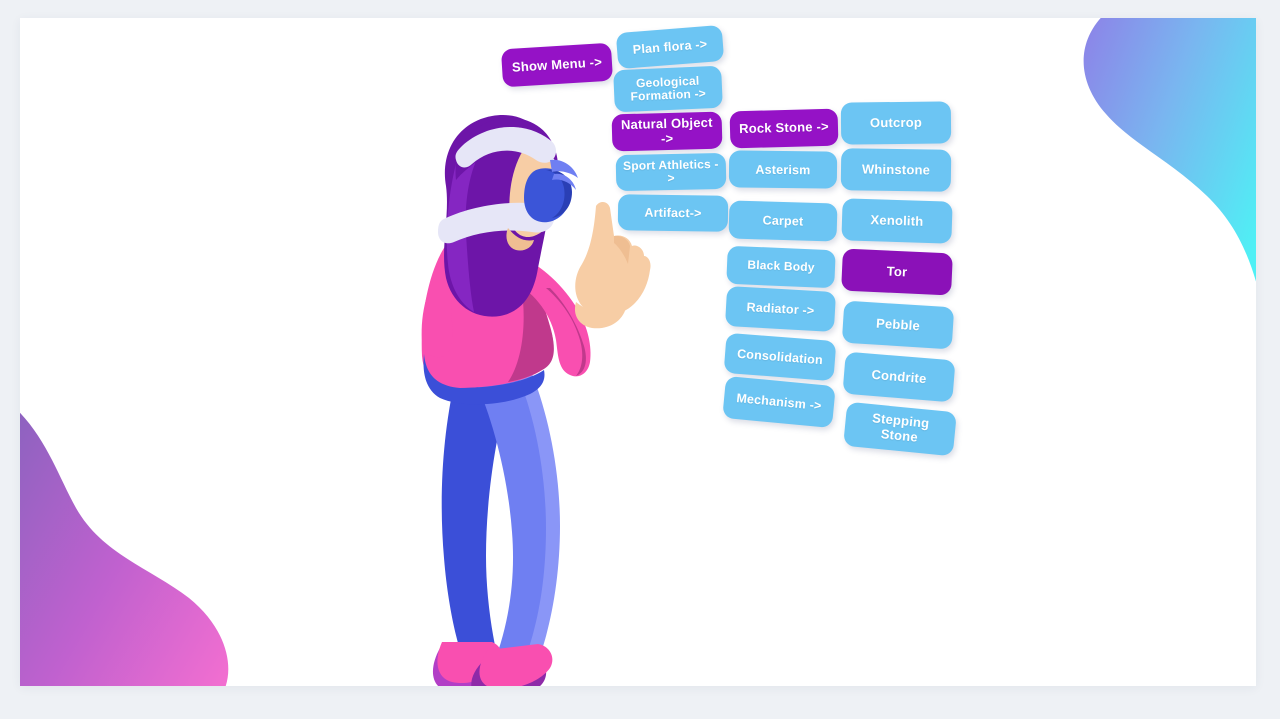  I want to click on menu-button-radiator: Radiator ->, so click(780, 309).